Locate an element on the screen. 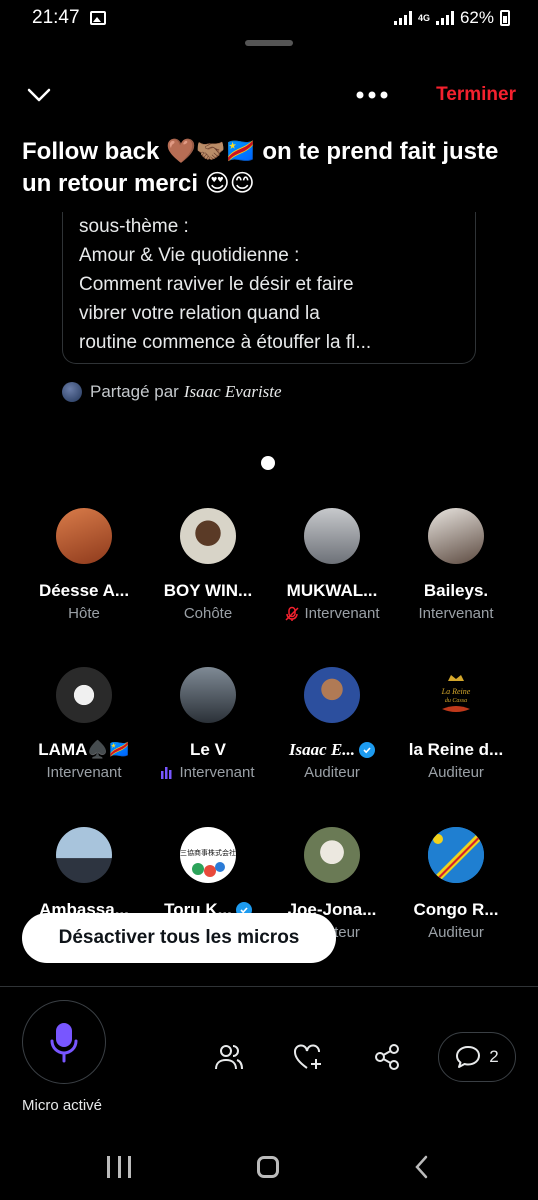 The width and height of the screenshot is (538, 1200). svg-text: 三協商事株式会社 is located at coordinates (208, 852).